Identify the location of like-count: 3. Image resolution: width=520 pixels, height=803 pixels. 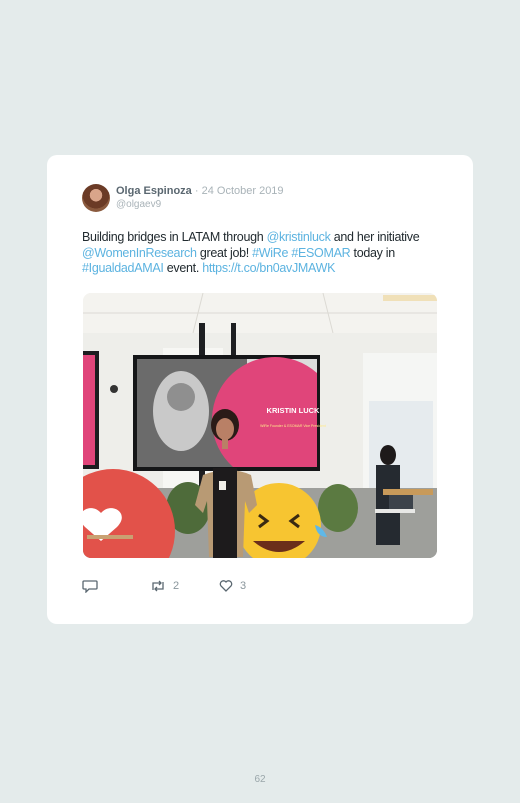
(243, 586).